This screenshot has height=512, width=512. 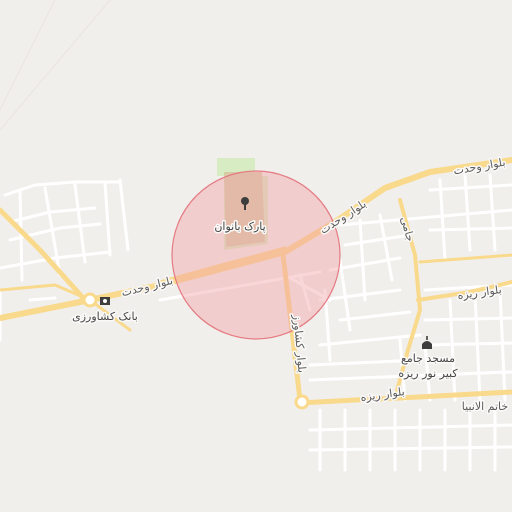 What do you see at coordinates (55, 65) in the screenshot?
I see `background-tracks` at bounding box center [55, 65].